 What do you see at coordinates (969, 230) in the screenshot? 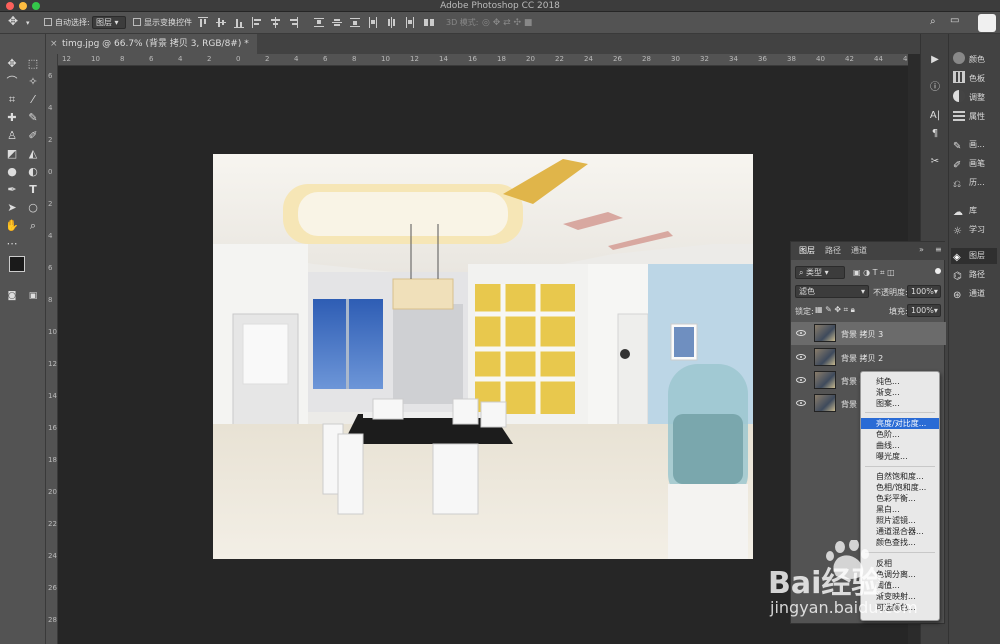
I see `learn-panel-button: ☼ 学习` at bounding box center [969, 230].